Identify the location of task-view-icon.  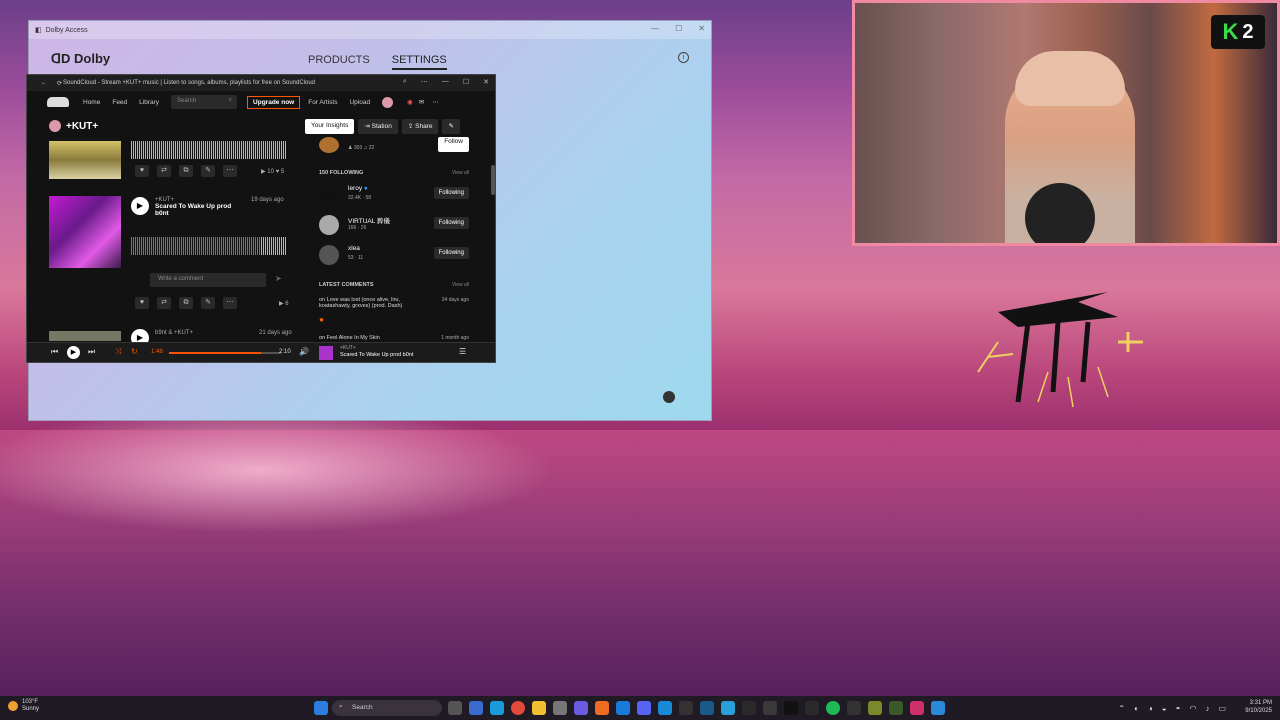
(455, 708).